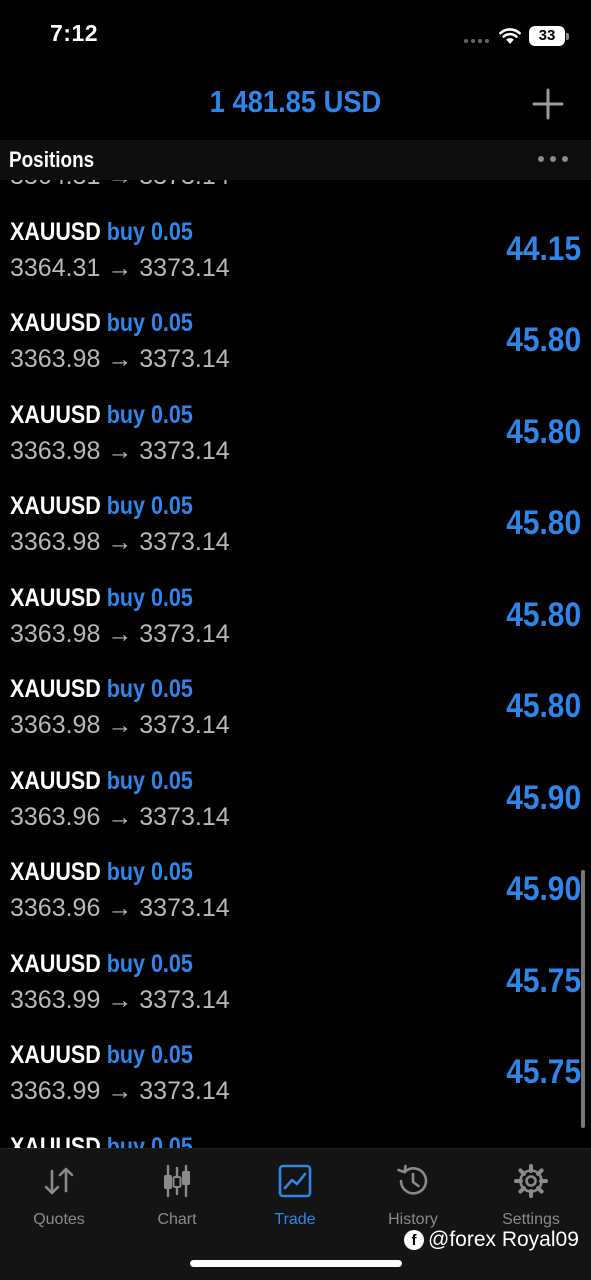 The width and height of the screenshot is (591, 1280). What do you see at coordinates (295, 1195) in the screenshot?
I see `tab-trade: Trade` at bounding box center [295, 1195].